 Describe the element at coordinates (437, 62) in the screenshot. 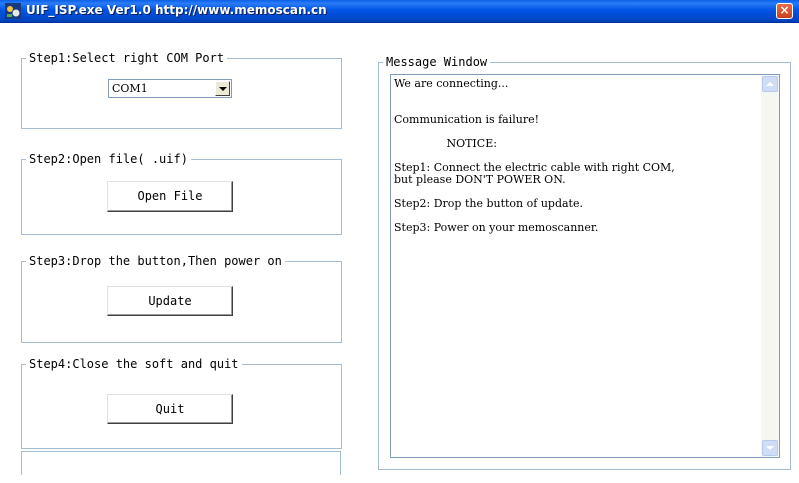

I see `message-window-legend: Message Window` at that location.